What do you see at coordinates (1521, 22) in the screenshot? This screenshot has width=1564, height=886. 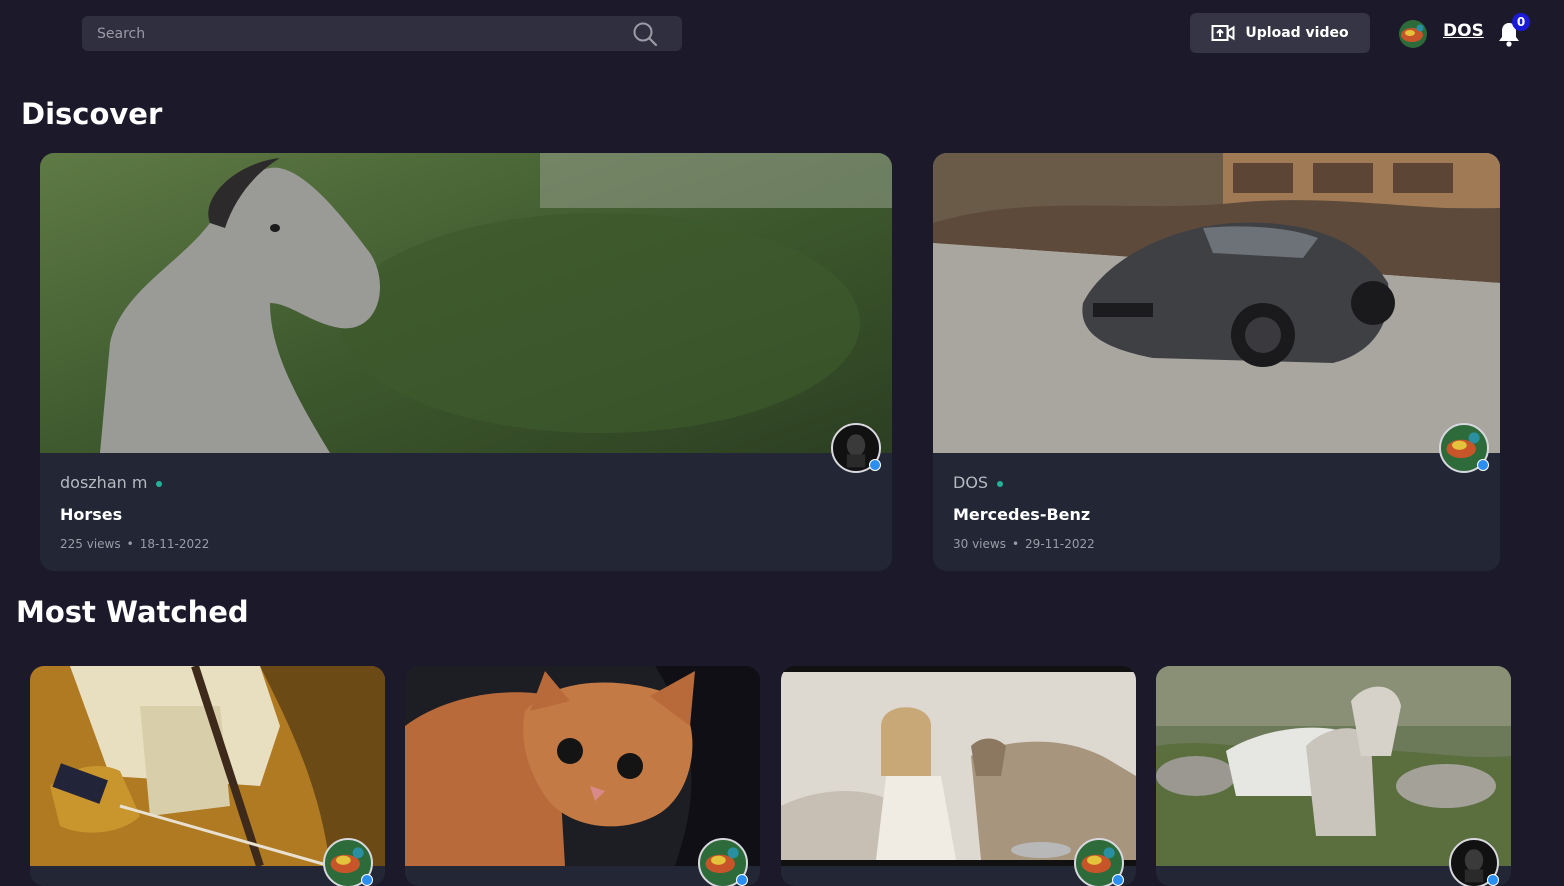 I see `notification-count-badge: 0` at bounding box center [1521, 22].